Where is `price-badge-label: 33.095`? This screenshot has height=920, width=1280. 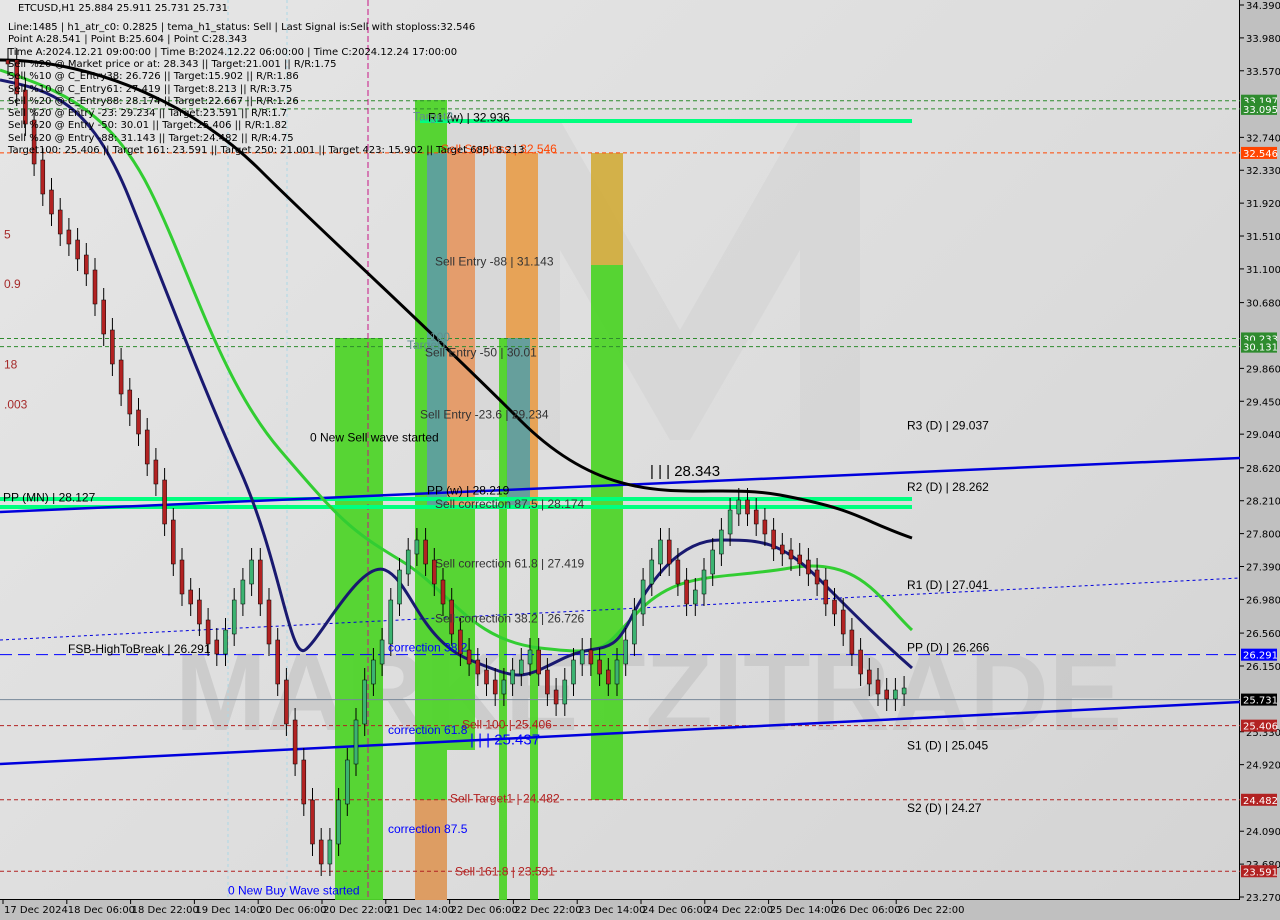
price-badge-label: 33.095 is located at coordinates (1260, 110).